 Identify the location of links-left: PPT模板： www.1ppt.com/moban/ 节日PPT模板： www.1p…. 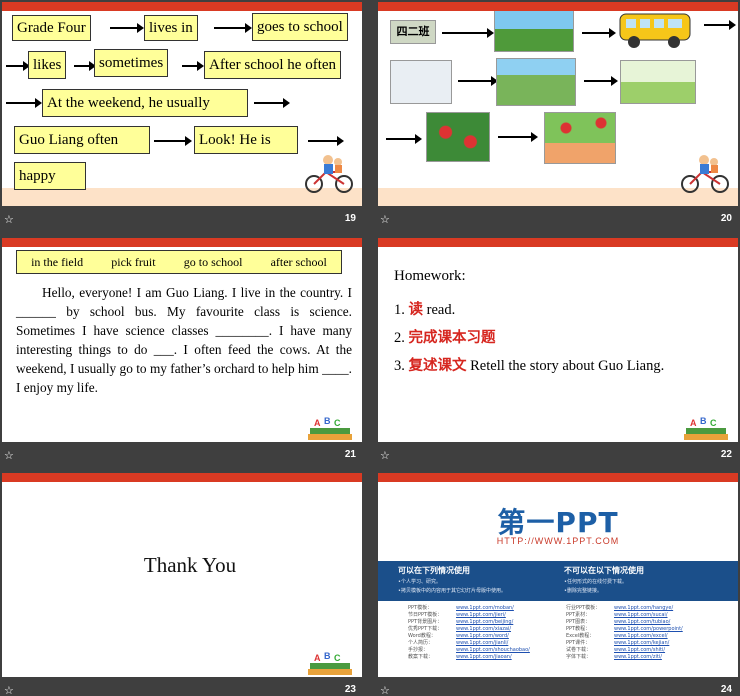
(483, 633).